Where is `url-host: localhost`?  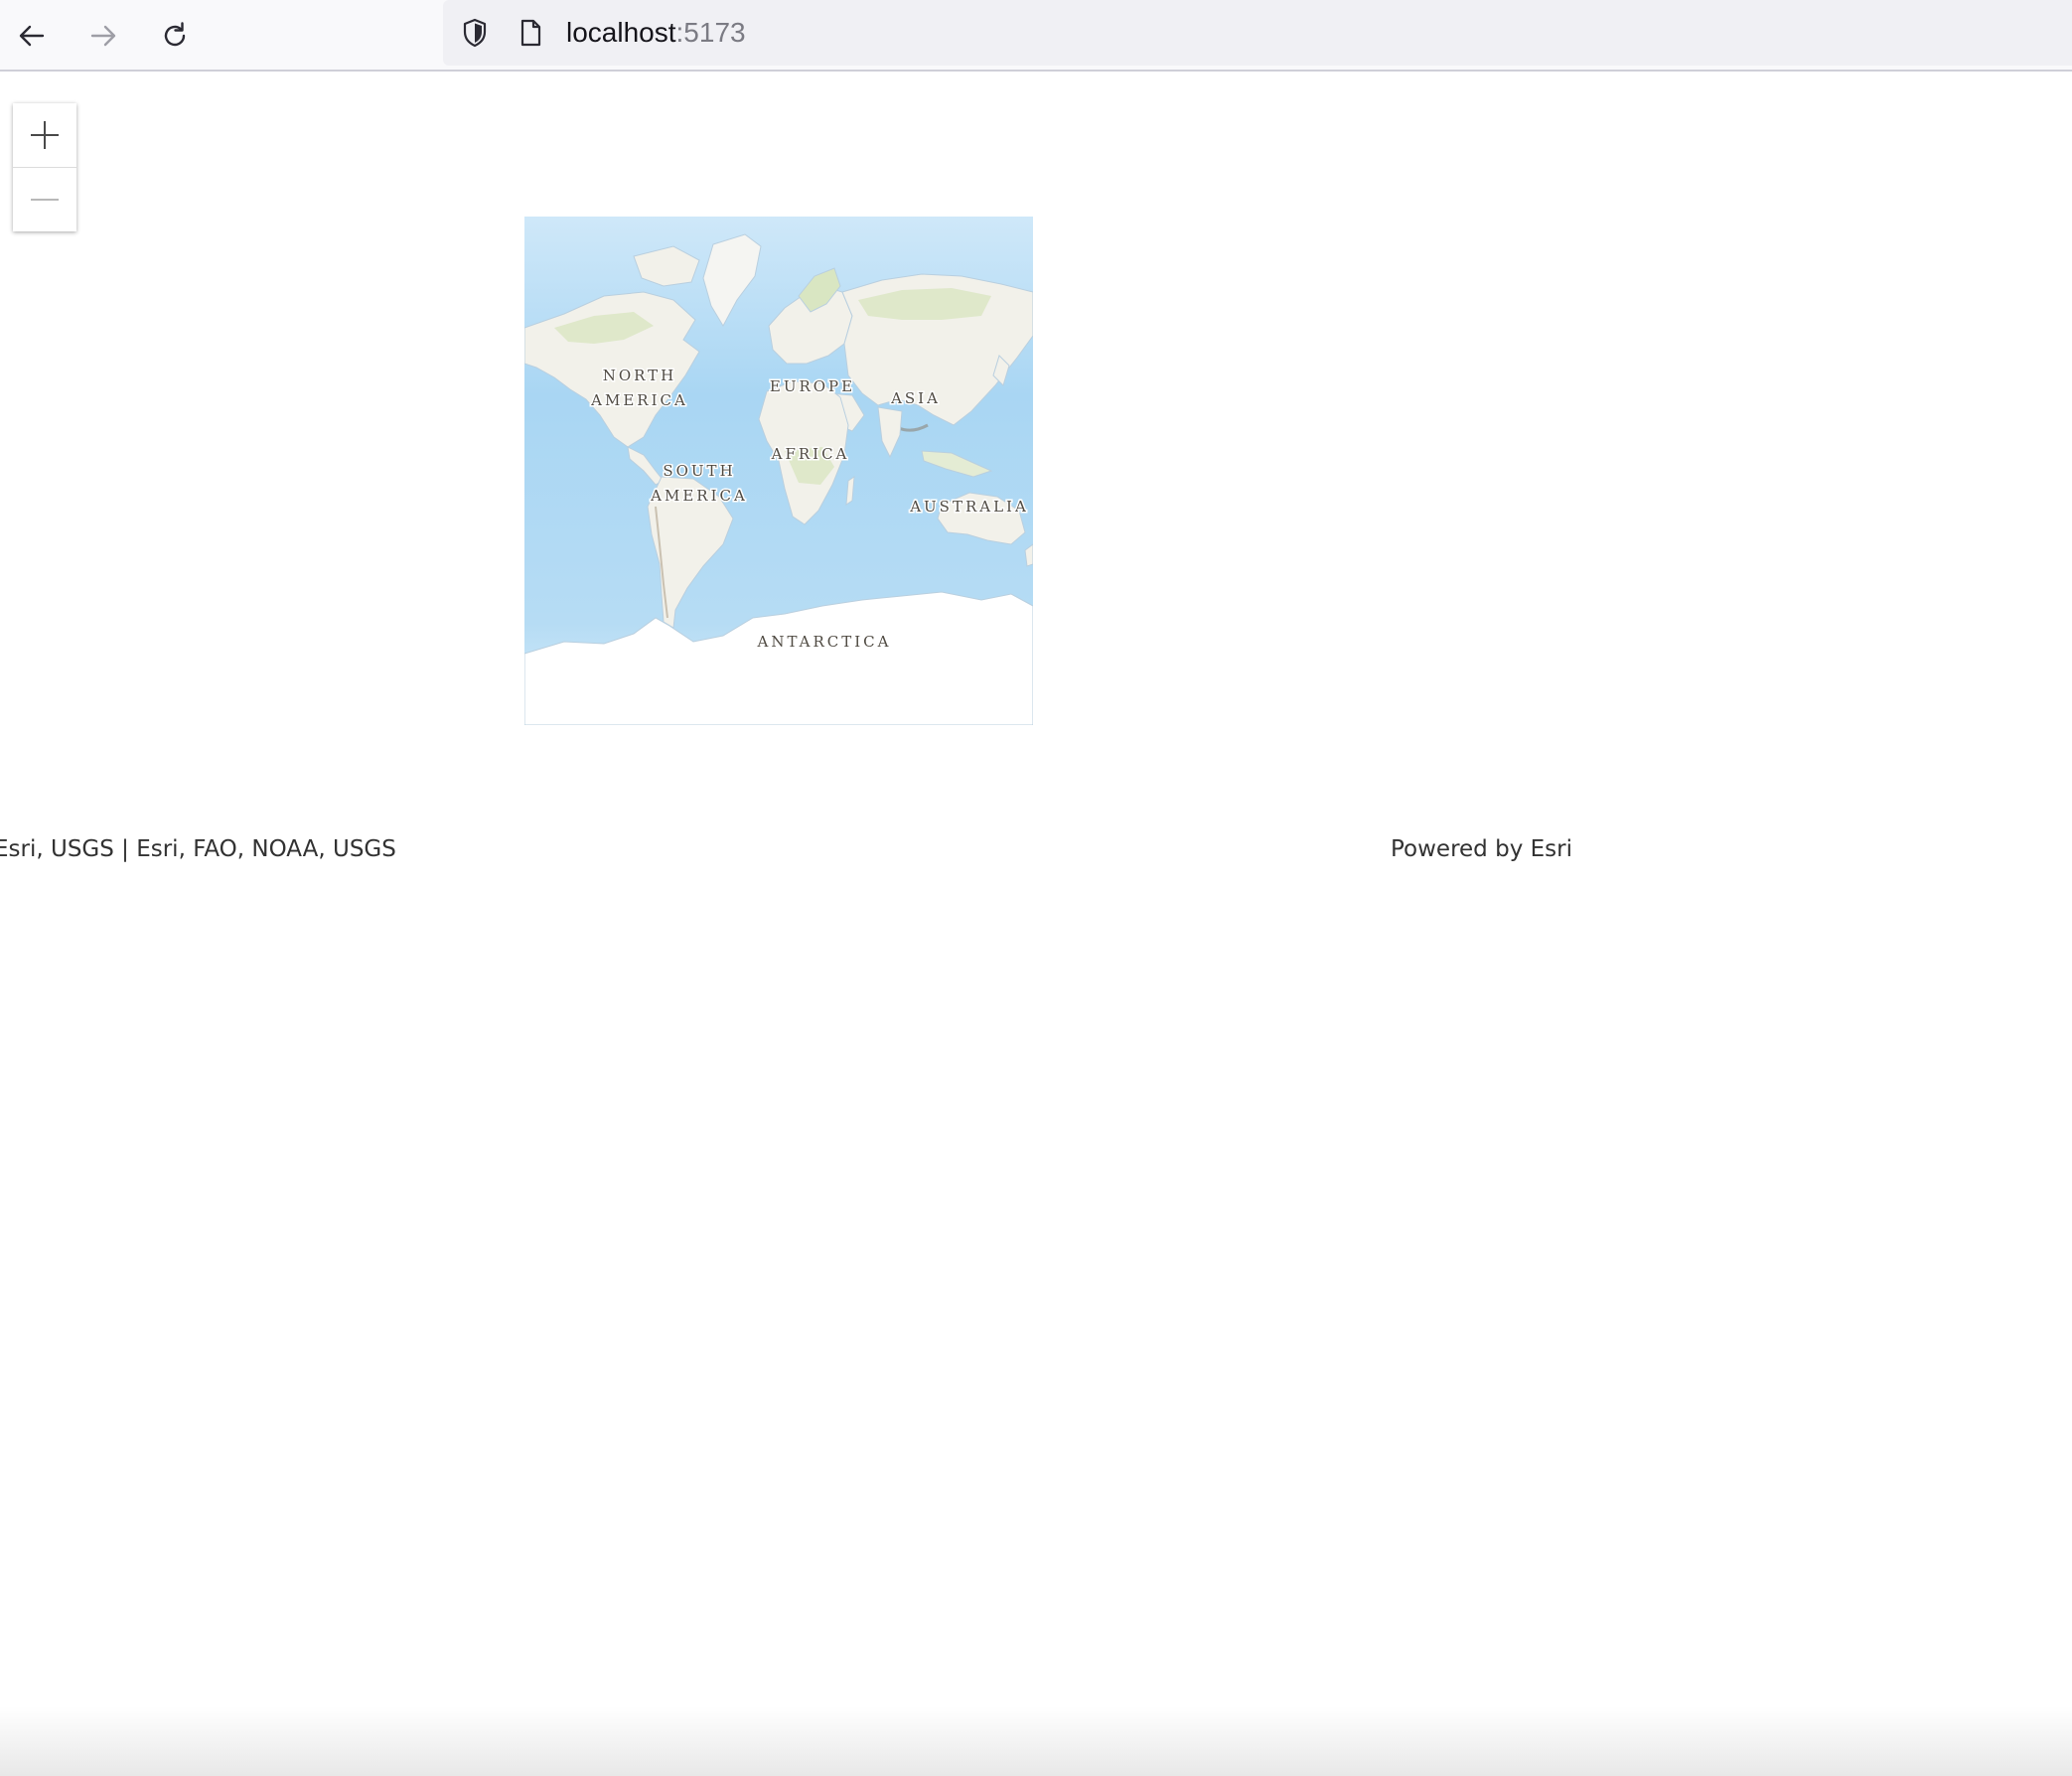 url-host: localhost is located at coordinates (621, 32).